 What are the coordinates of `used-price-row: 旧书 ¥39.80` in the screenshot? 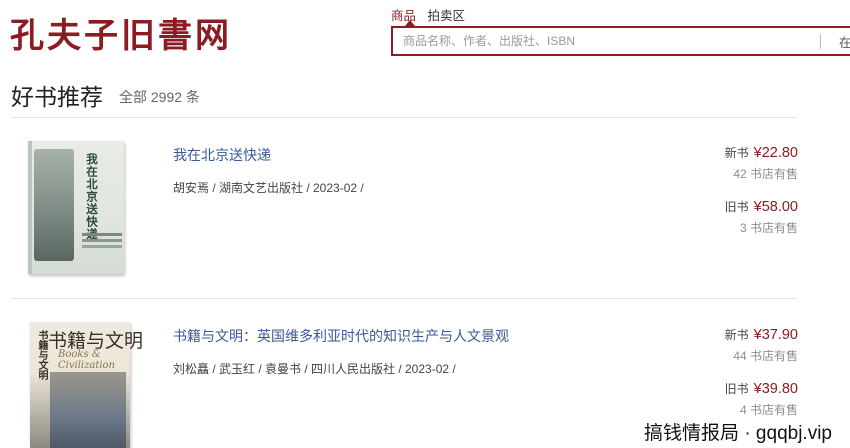 It's located at (761, 389).